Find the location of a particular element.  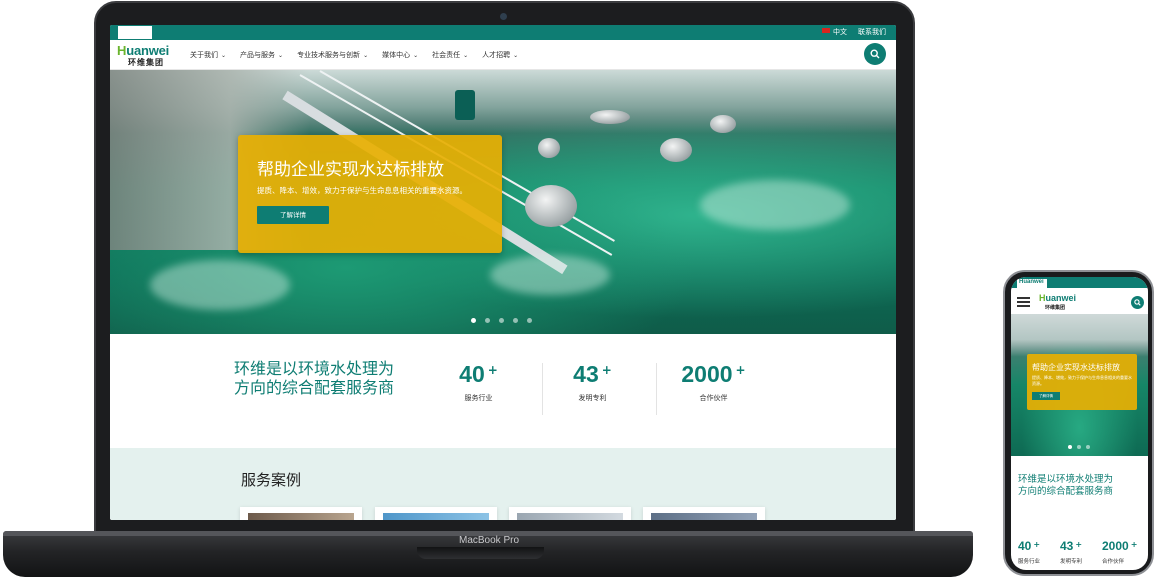

hero-photo-motor is located at coordinates (465, 105).